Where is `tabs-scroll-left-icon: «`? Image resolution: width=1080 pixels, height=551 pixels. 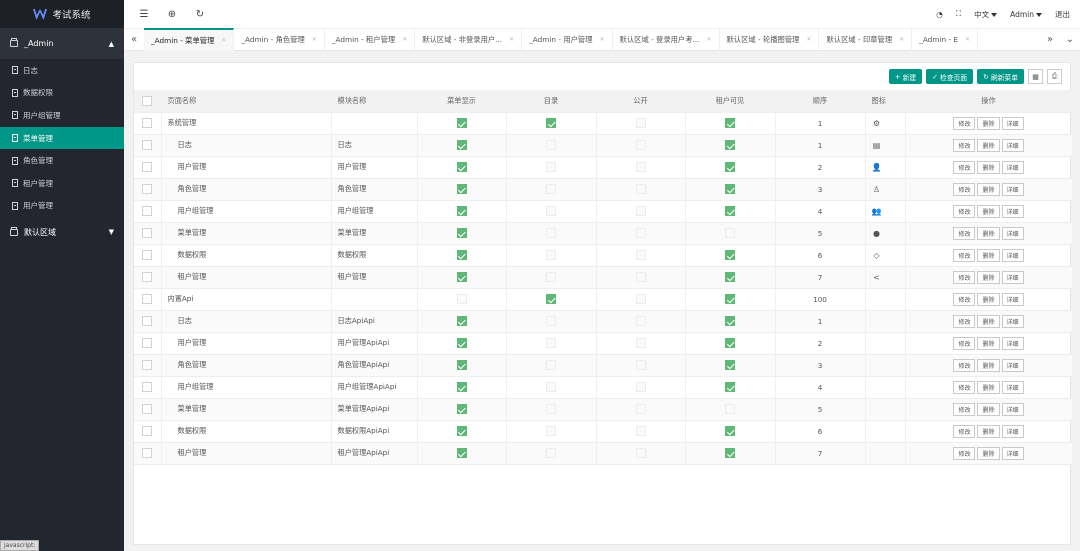
tabs-scroll-left-icon: « is located at coordinates (134, 39).